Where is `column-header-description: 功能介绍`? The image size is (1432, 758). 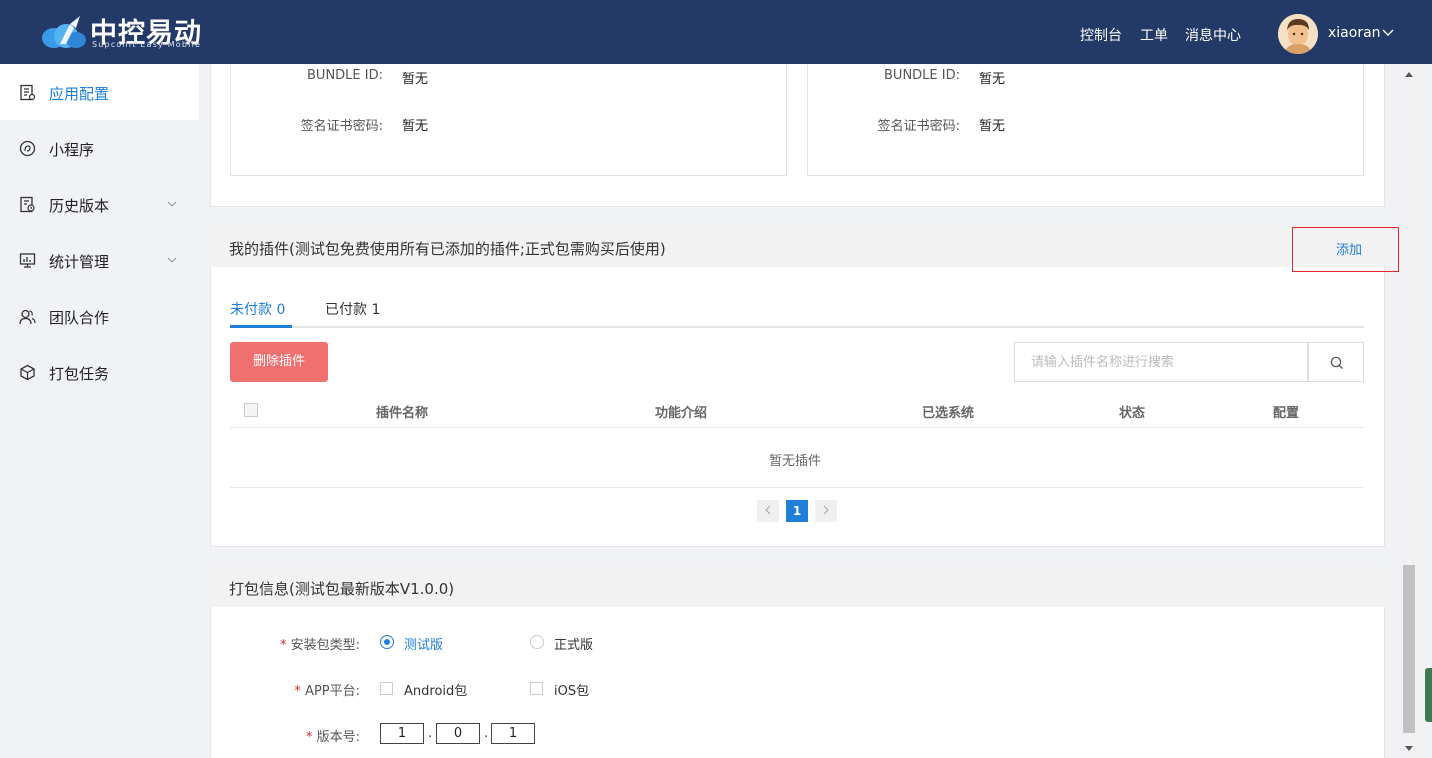 column-header-description: 功能介绍 is located at coordinates (681, 411).